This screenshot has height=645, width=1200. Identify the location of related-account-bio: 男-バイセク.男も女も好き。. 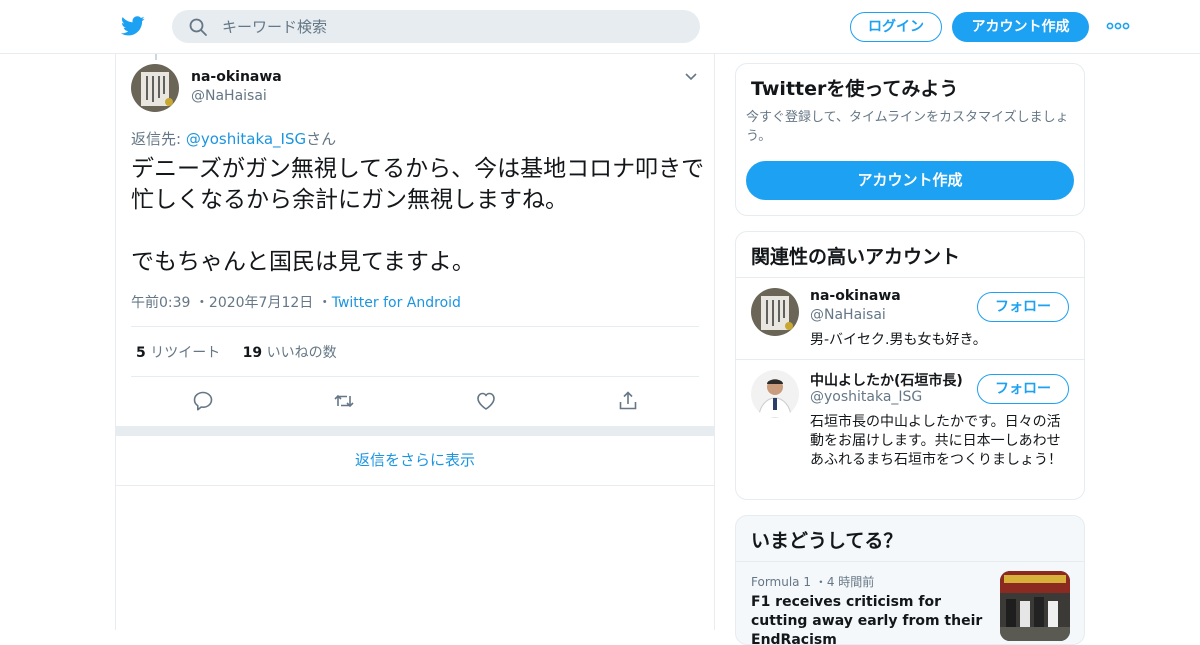
(898, 340).